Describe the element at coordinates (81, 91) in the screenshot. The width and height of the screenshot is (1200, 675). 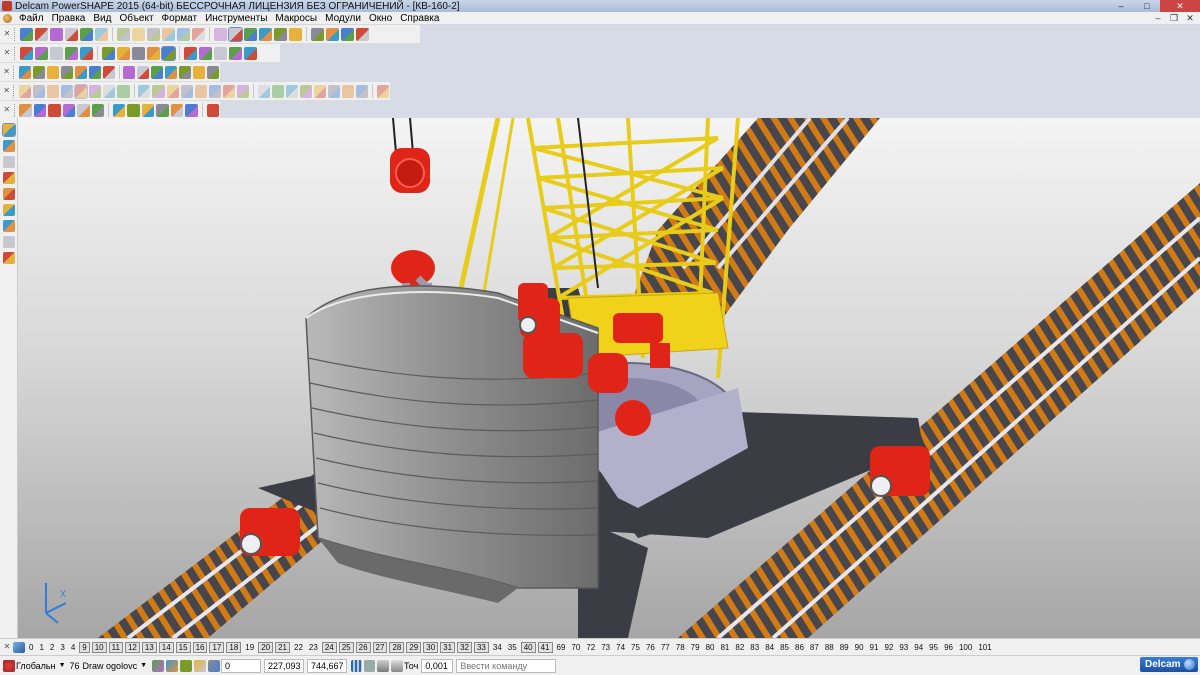
I see `feature-5-icon` at that location.